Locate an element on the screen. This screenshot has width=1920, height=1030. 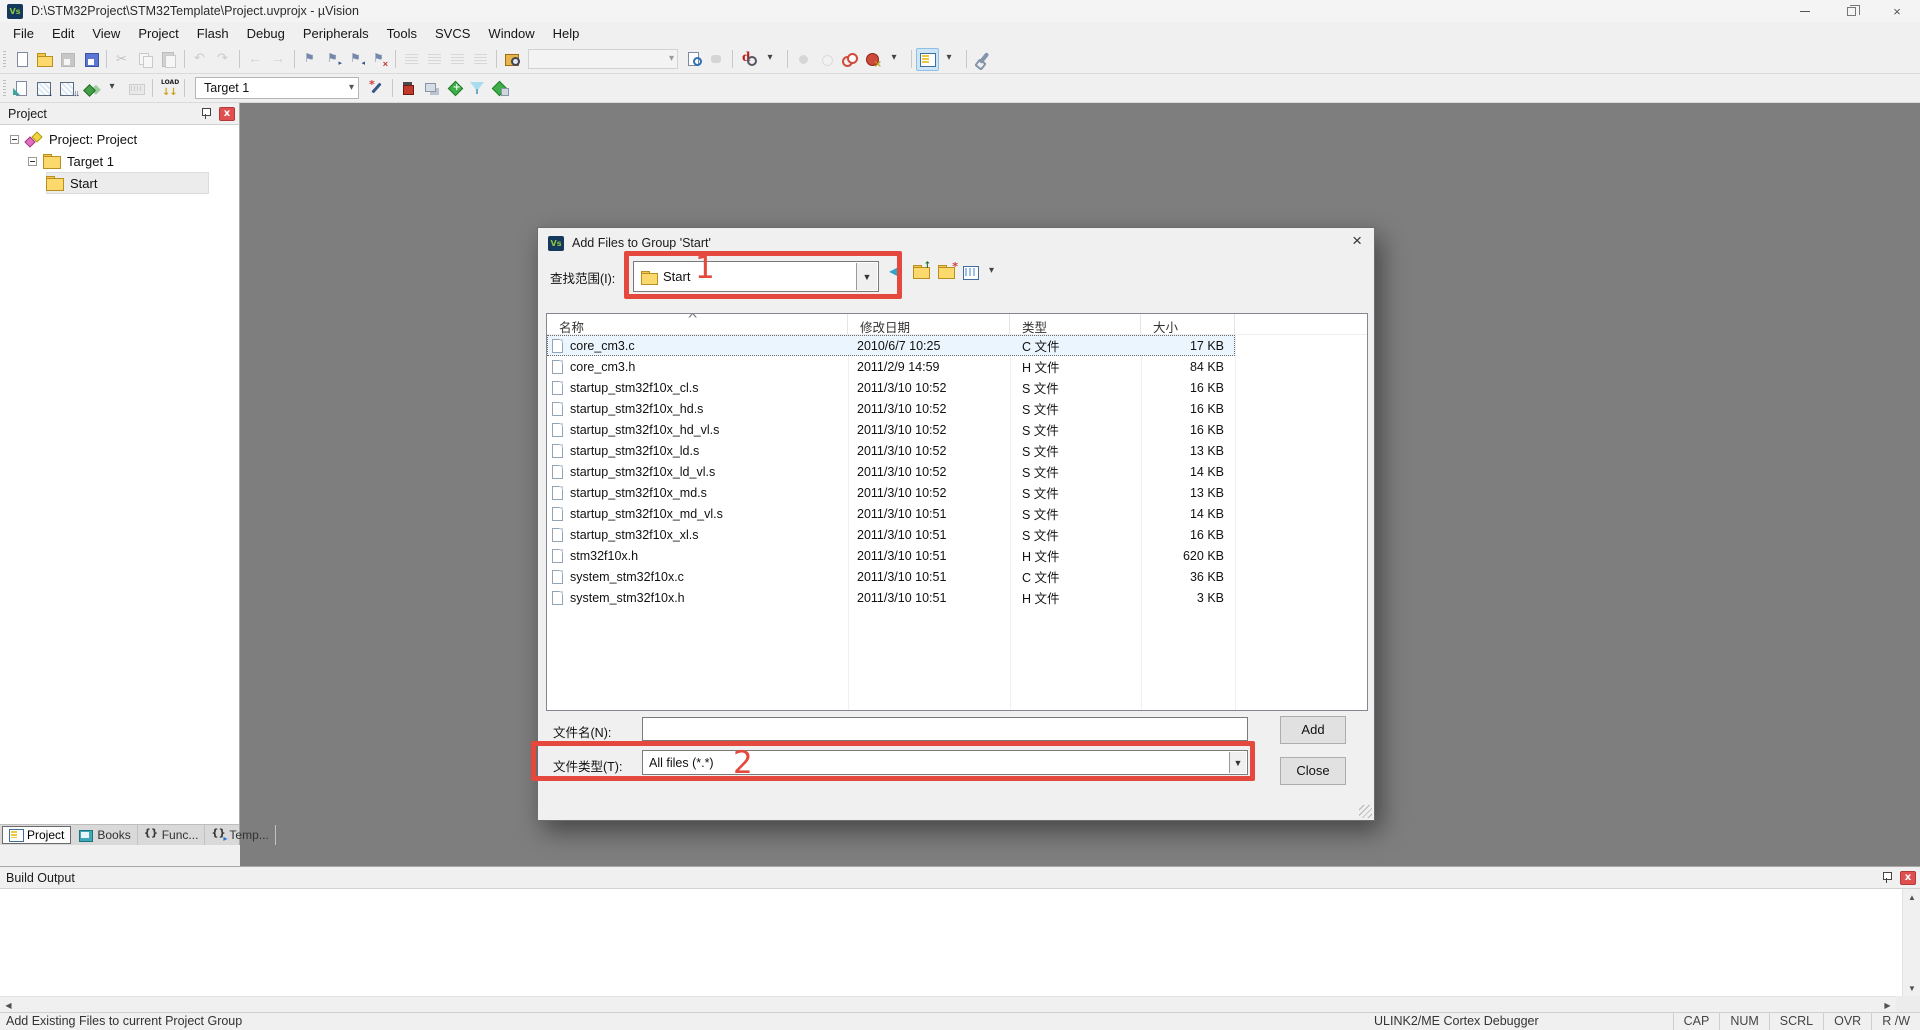
close-button: × is located at coordinates (1897, 11).